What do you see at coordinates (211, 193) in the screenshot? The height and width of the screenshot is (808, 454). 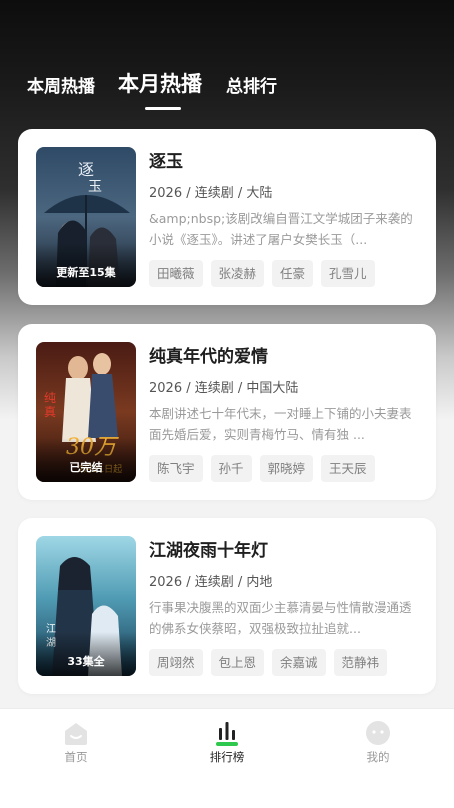 I see `drama-meta: 2026 / 连续剧 / 大陆` at bounding box center [211, 193].